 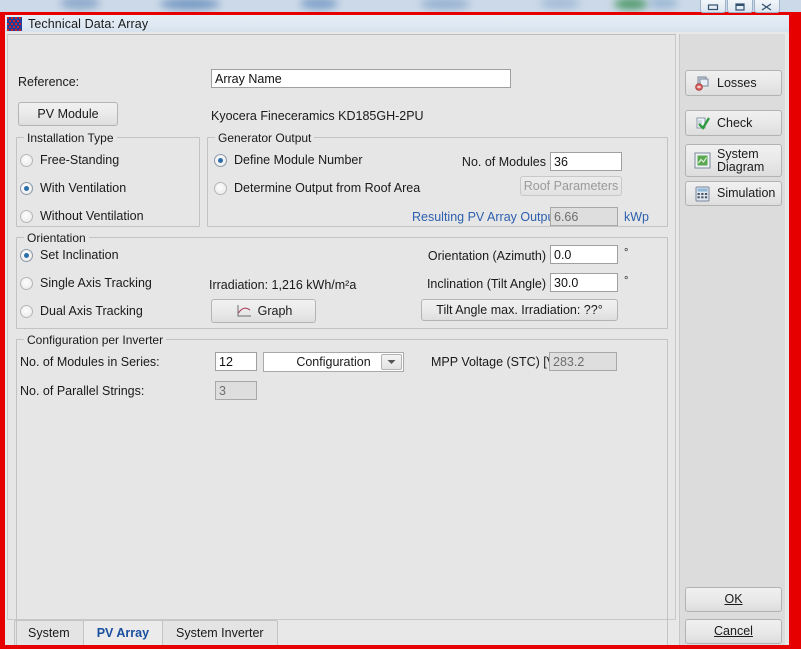 I want to click on system-diagram-line1: System, so click(x=738, y=153).